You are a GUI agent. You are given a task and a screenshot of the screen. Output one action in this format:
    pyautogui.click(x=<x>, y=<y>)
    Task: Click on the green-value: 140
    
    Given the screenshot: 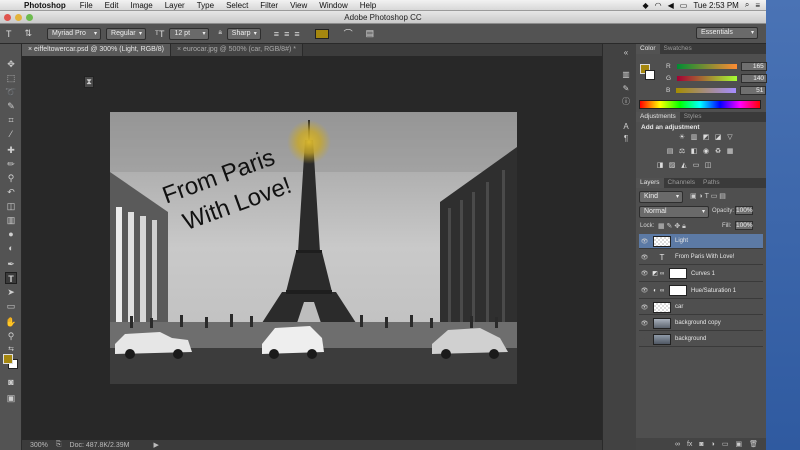 What is the action you would take?
    pyautogui.click(x=754, y=78)
    